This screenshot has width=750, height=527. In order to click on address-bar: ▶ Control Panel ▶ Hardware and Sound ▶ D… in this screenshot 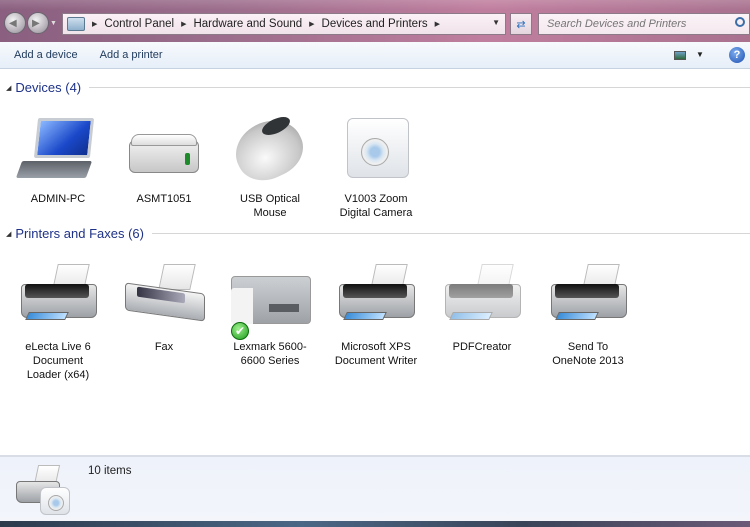, I will do `click(284, 24)`.